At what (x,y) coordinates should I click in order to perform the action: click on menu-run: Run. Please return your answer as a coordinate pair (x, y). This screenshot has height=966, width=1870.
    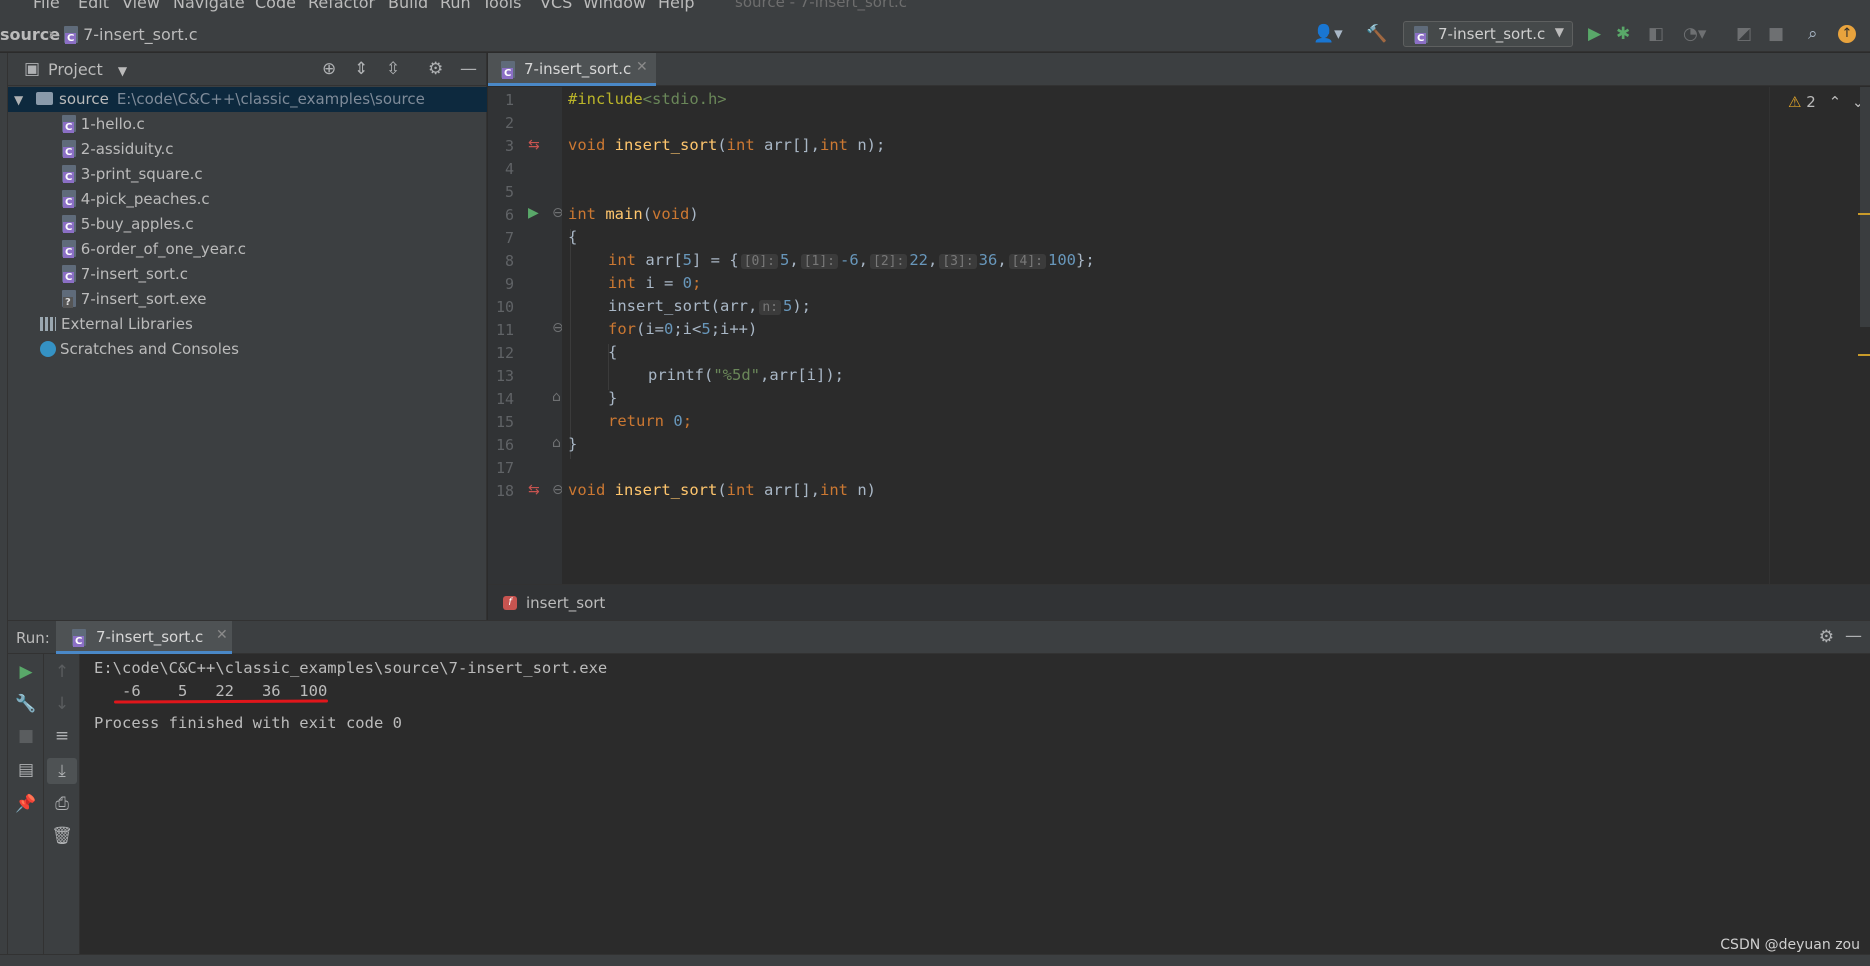
    Looking at the image, I should click on (455, 6).